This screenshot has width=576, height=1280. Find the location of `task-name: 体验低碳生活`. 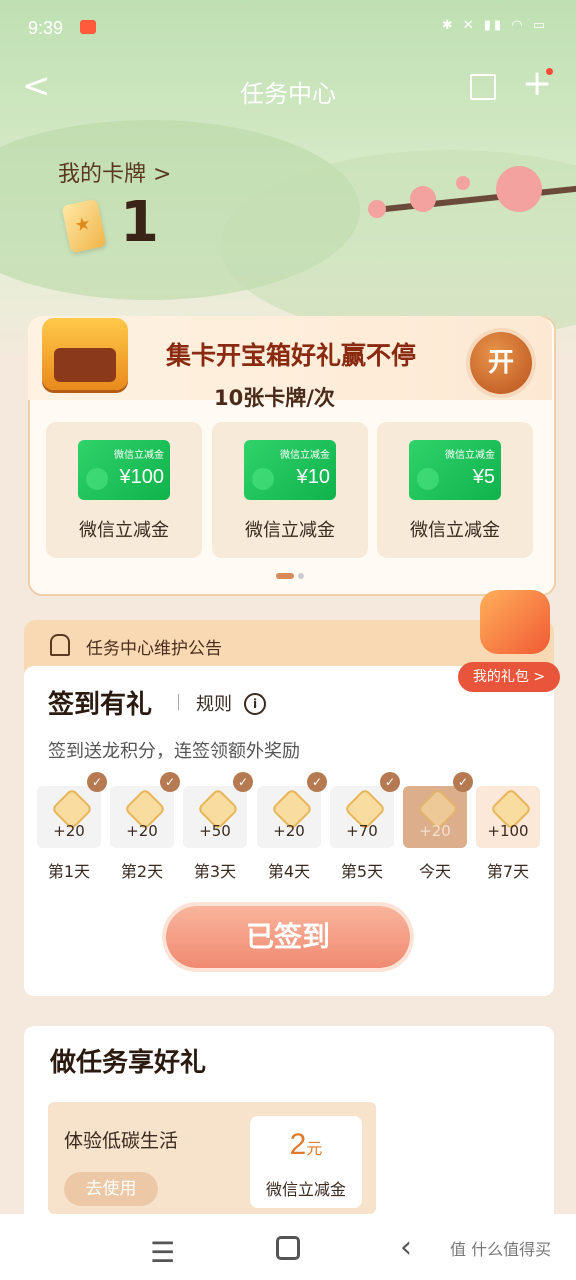

task-name: 体验低碳生活 is located at coordinates (121, 1141).